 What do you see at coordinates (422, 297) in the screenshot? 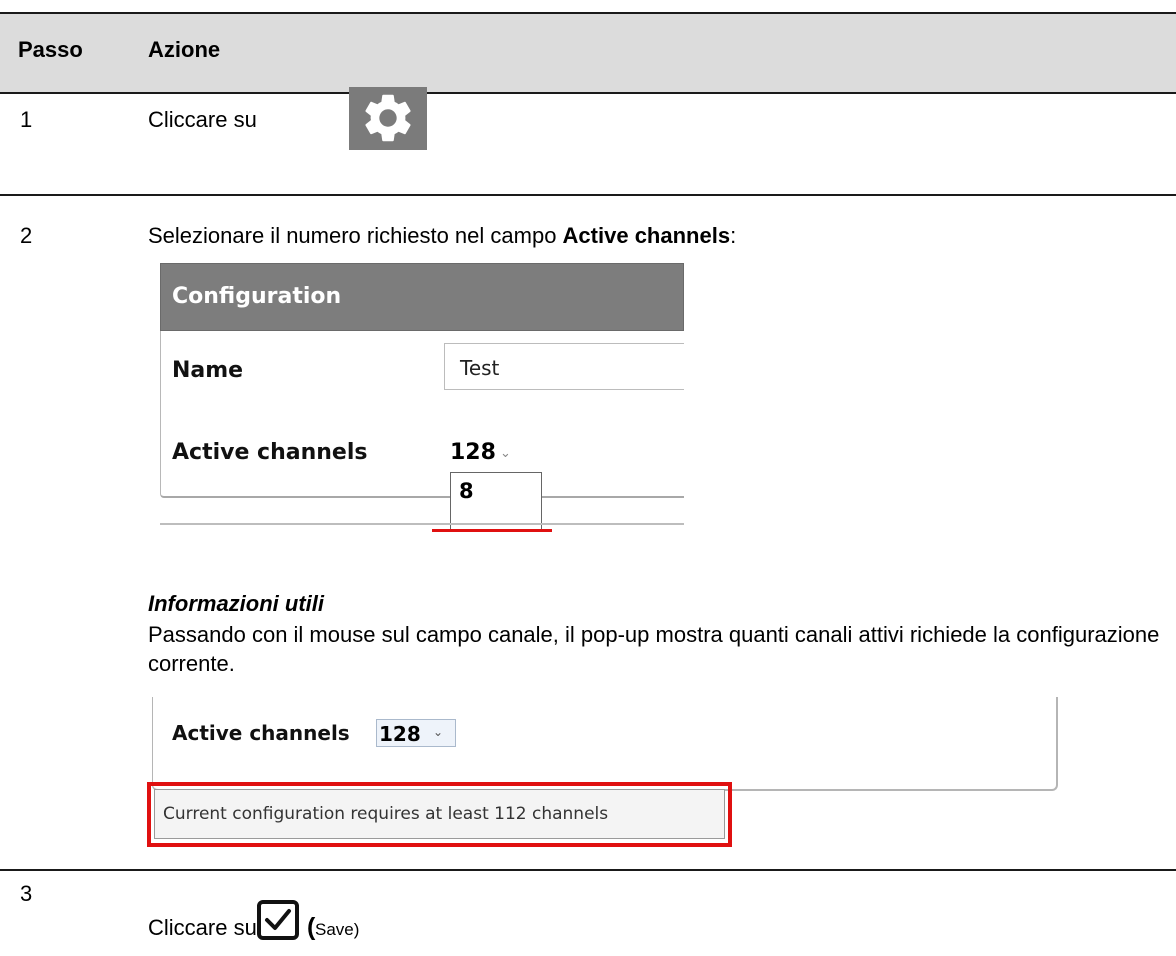
I see `configuration-title-bar: Configuration` at bounding box center [422, 297].